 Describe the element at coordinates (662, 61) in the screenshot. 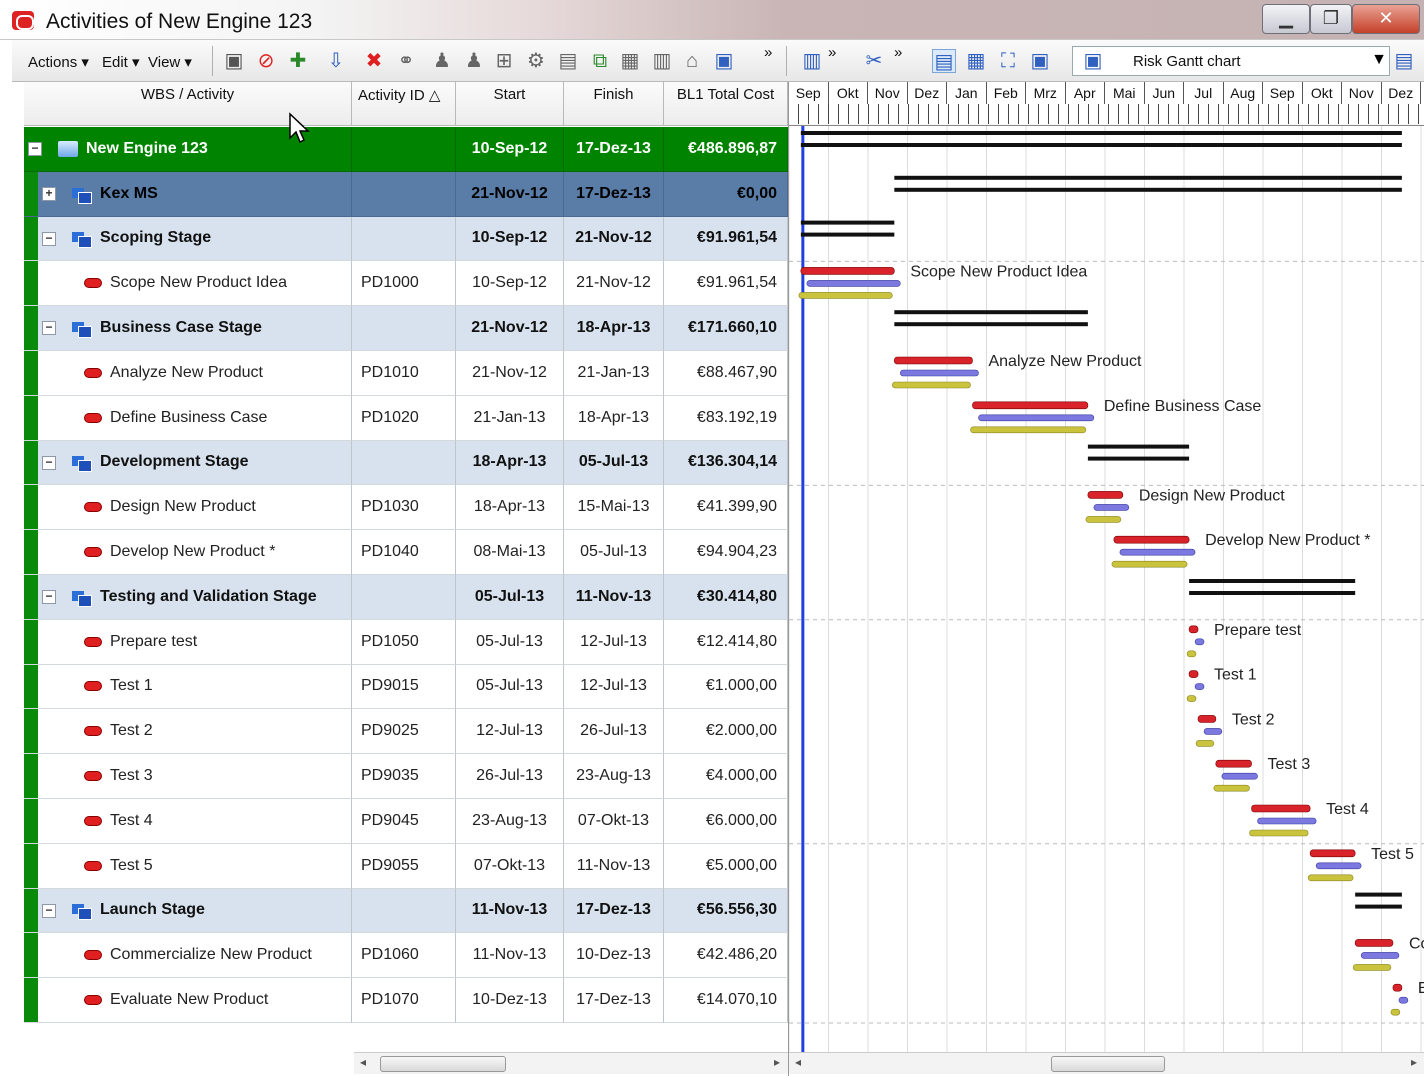

I see `chart-icon: ▥` at that location.